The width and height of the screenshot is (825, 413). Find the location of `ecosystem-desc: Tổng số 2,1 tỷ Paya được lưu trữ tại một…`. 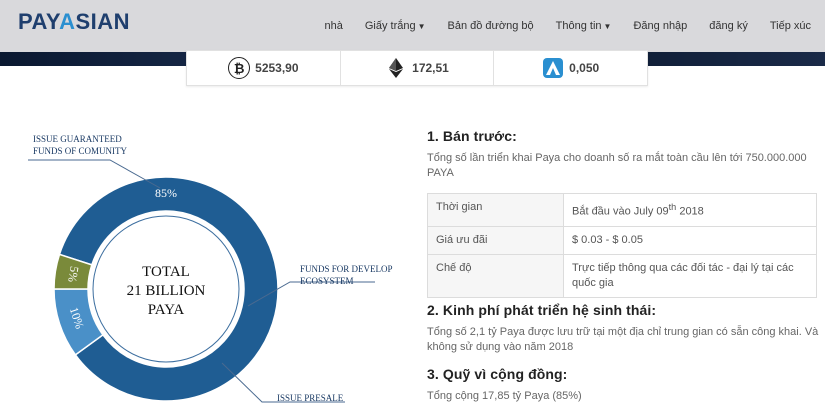

ecosystem-desc: Tổng số 2,1 tỷ Paya được lưu trữ tại một… is located at coordinates (623, 339).